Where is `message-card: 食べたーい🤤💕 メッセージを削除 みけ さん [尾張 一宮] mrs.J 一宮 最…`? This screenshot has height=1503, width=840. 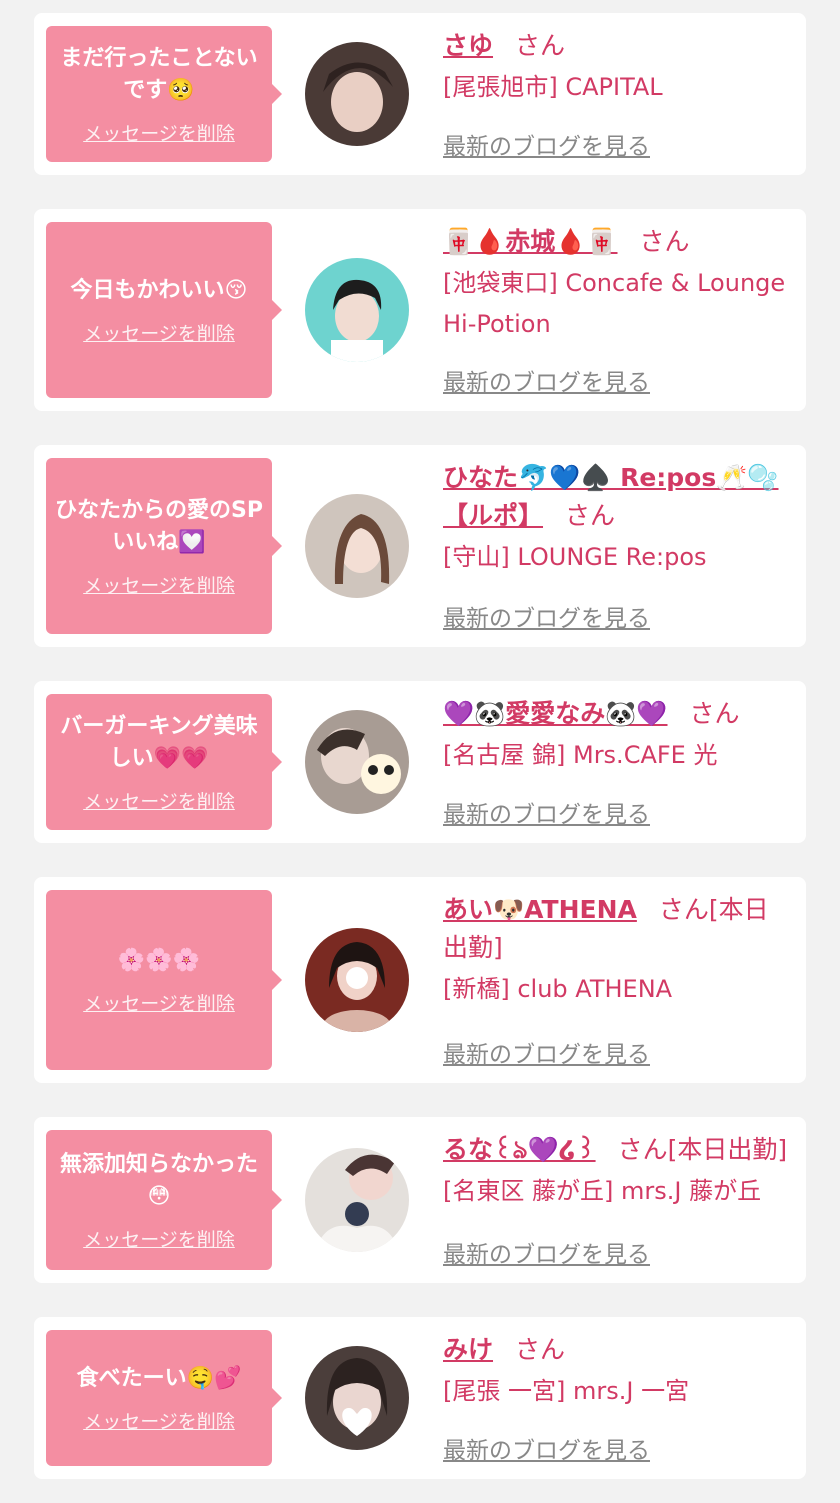 message-card: 食べたーい🤤💕 メッセージを削除 みけ さん [尾張 一宮] mrs.J 一宮 最… is located at coordinates (420, 1398).